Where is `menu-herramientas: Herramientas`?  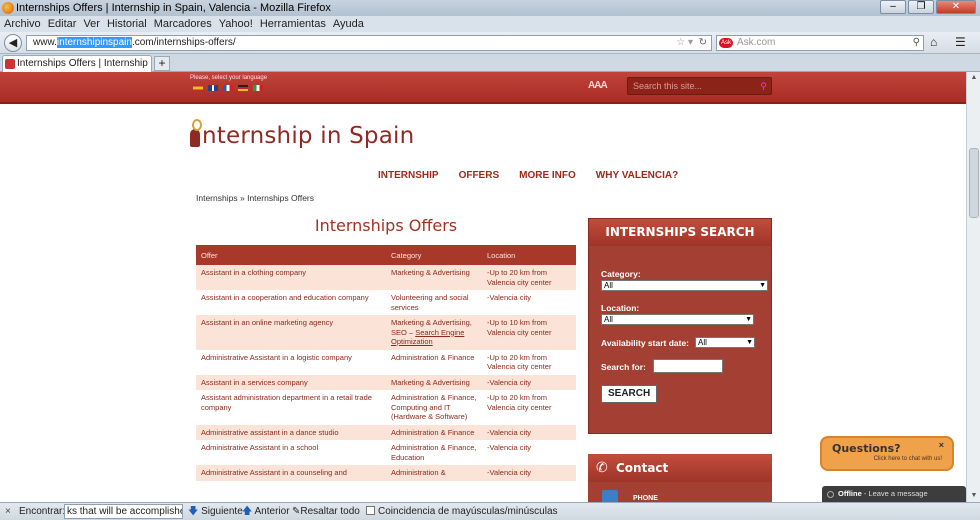 menu-herramientas: Herramientas is located at coordinates (293, 24).